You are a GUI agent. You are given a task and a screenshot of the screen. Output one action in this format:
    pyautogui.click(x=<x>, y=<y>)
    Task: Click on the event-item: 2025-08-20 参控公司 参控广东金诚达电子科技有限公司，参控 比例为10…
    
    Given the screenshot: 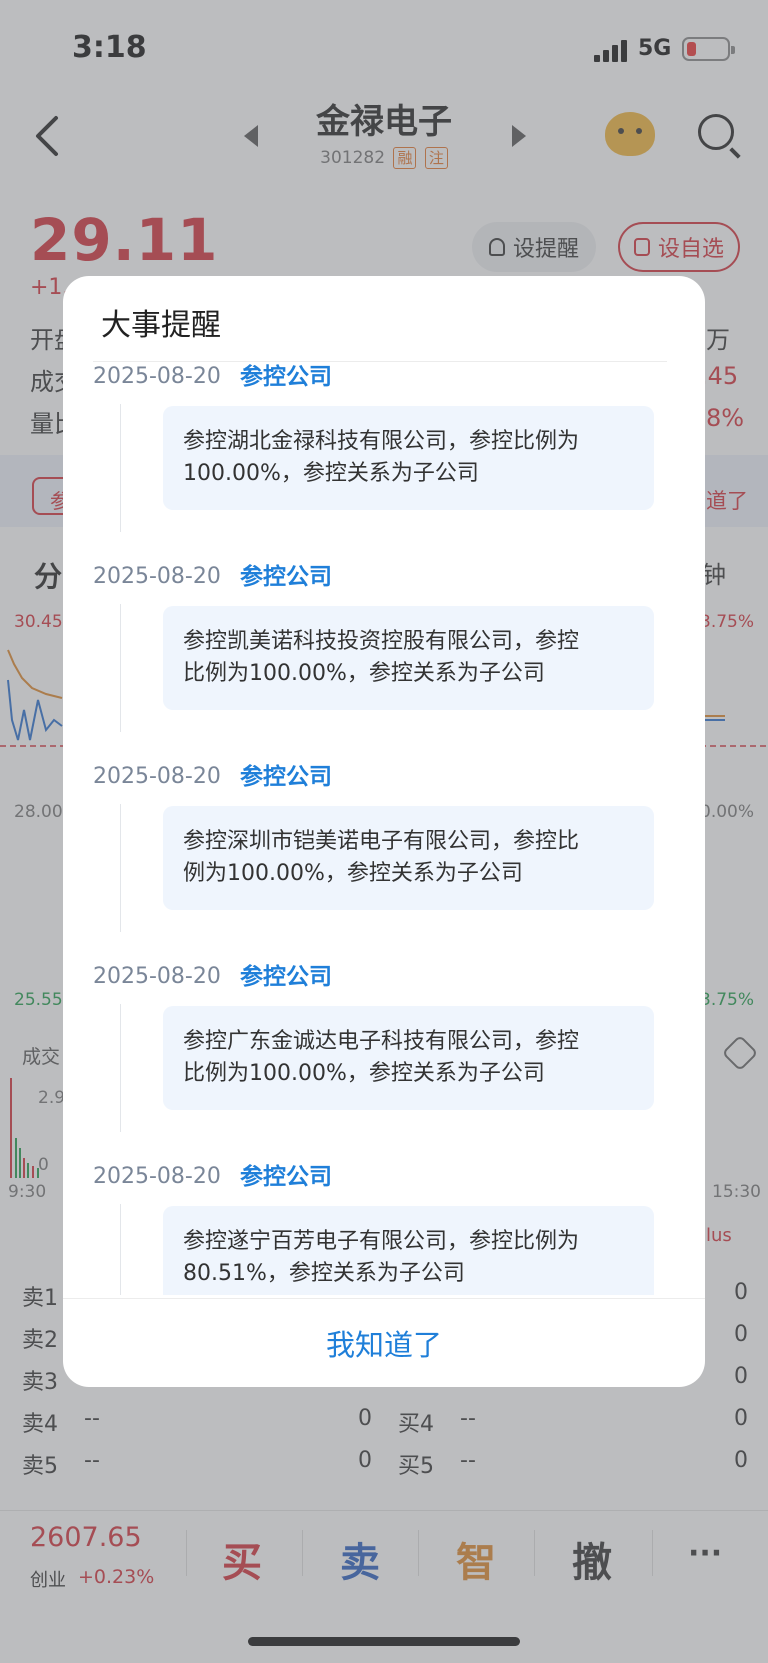 What is the action you would take?
    pyautogui.click(x=384, y=1062)
    